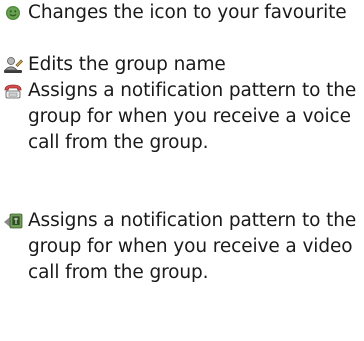 The width and height of the screenshot is (364, 341). I want to click on user-edit-icon, so click(13, 65).